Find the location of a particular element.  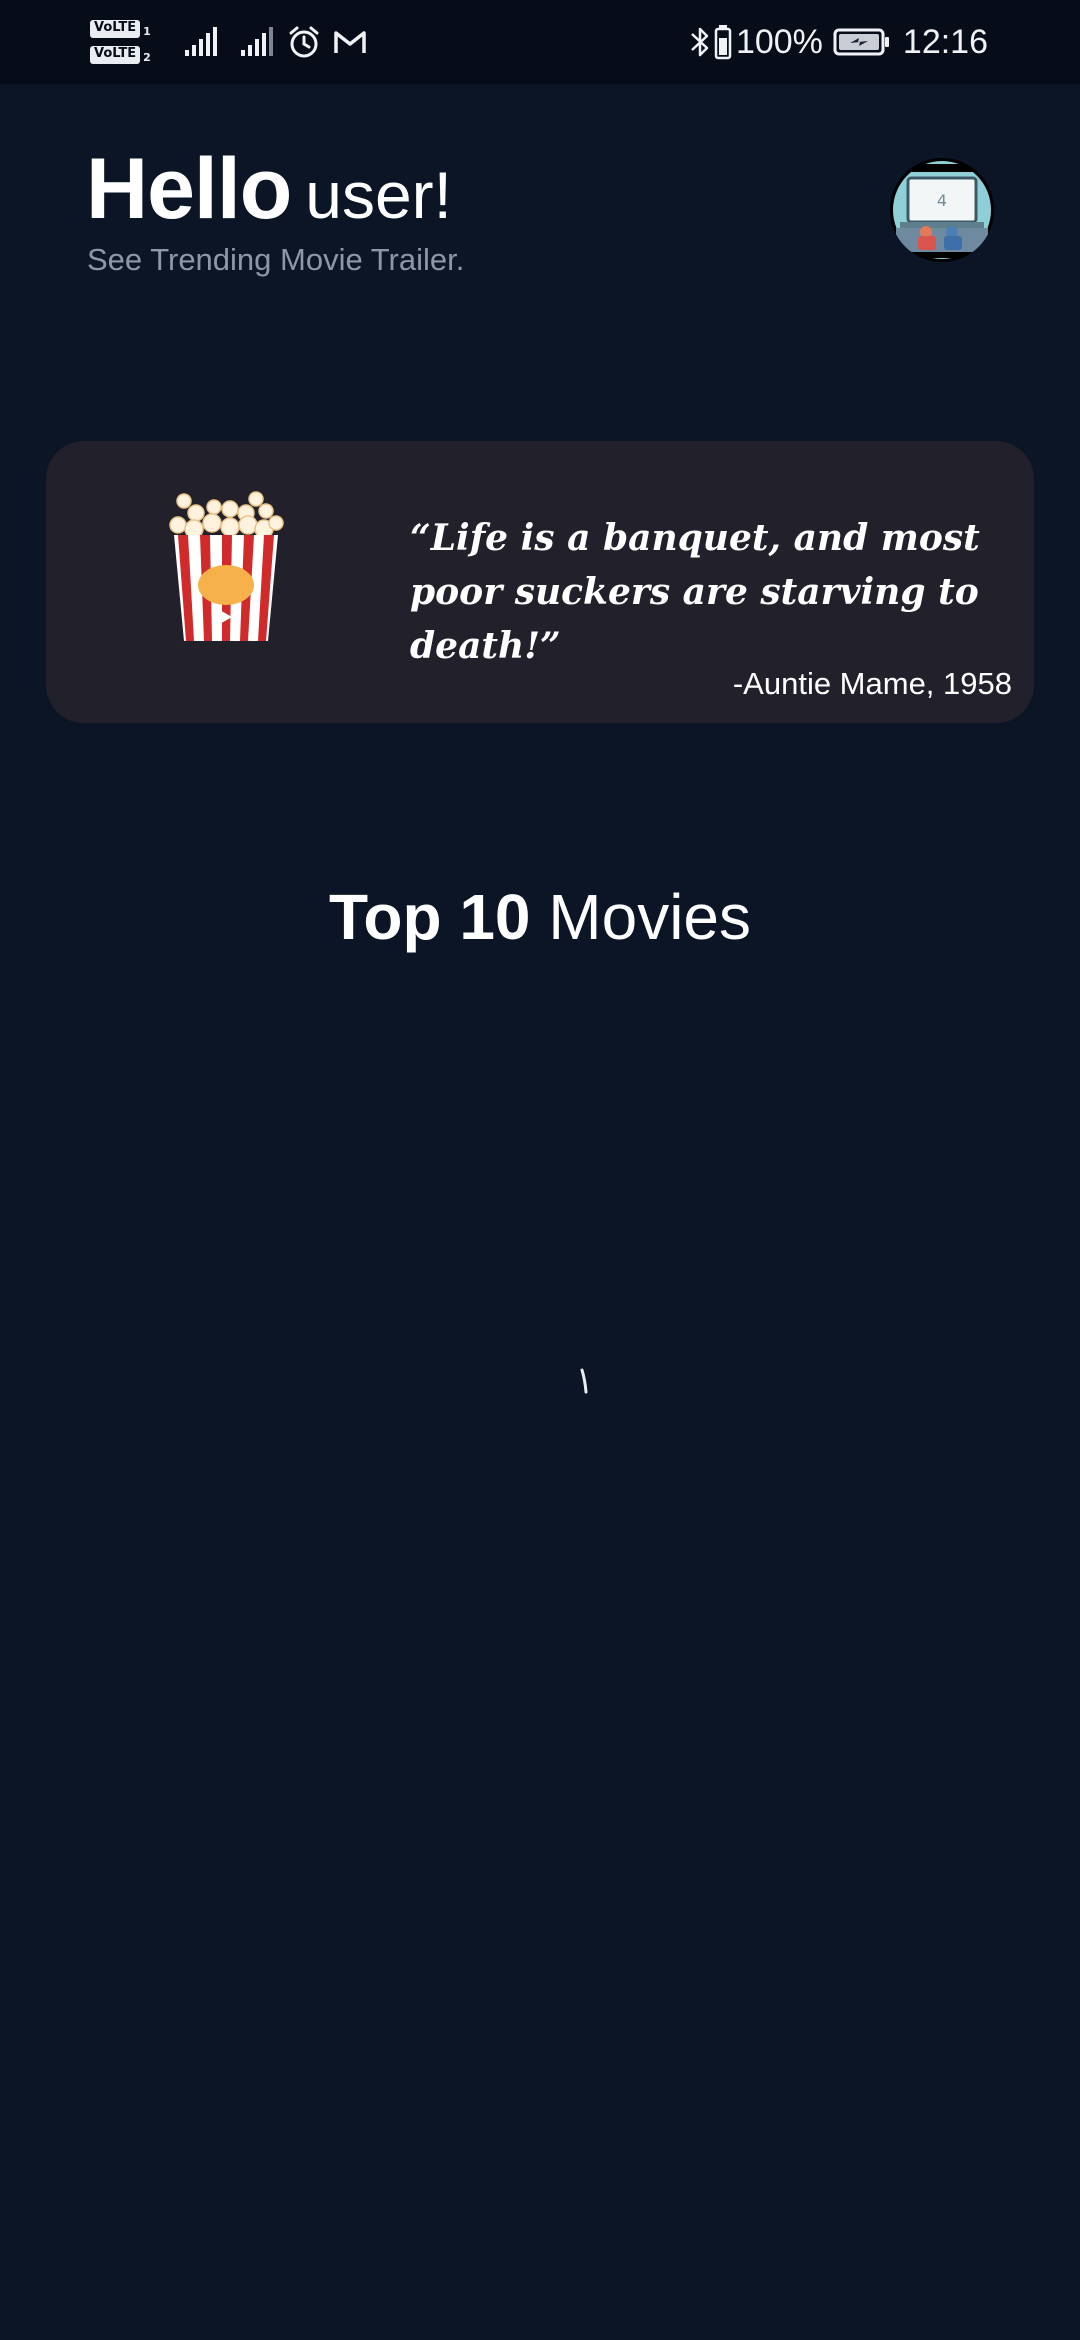

volte-sim2-badge: VoLTE is located at coordinates (115, 55).